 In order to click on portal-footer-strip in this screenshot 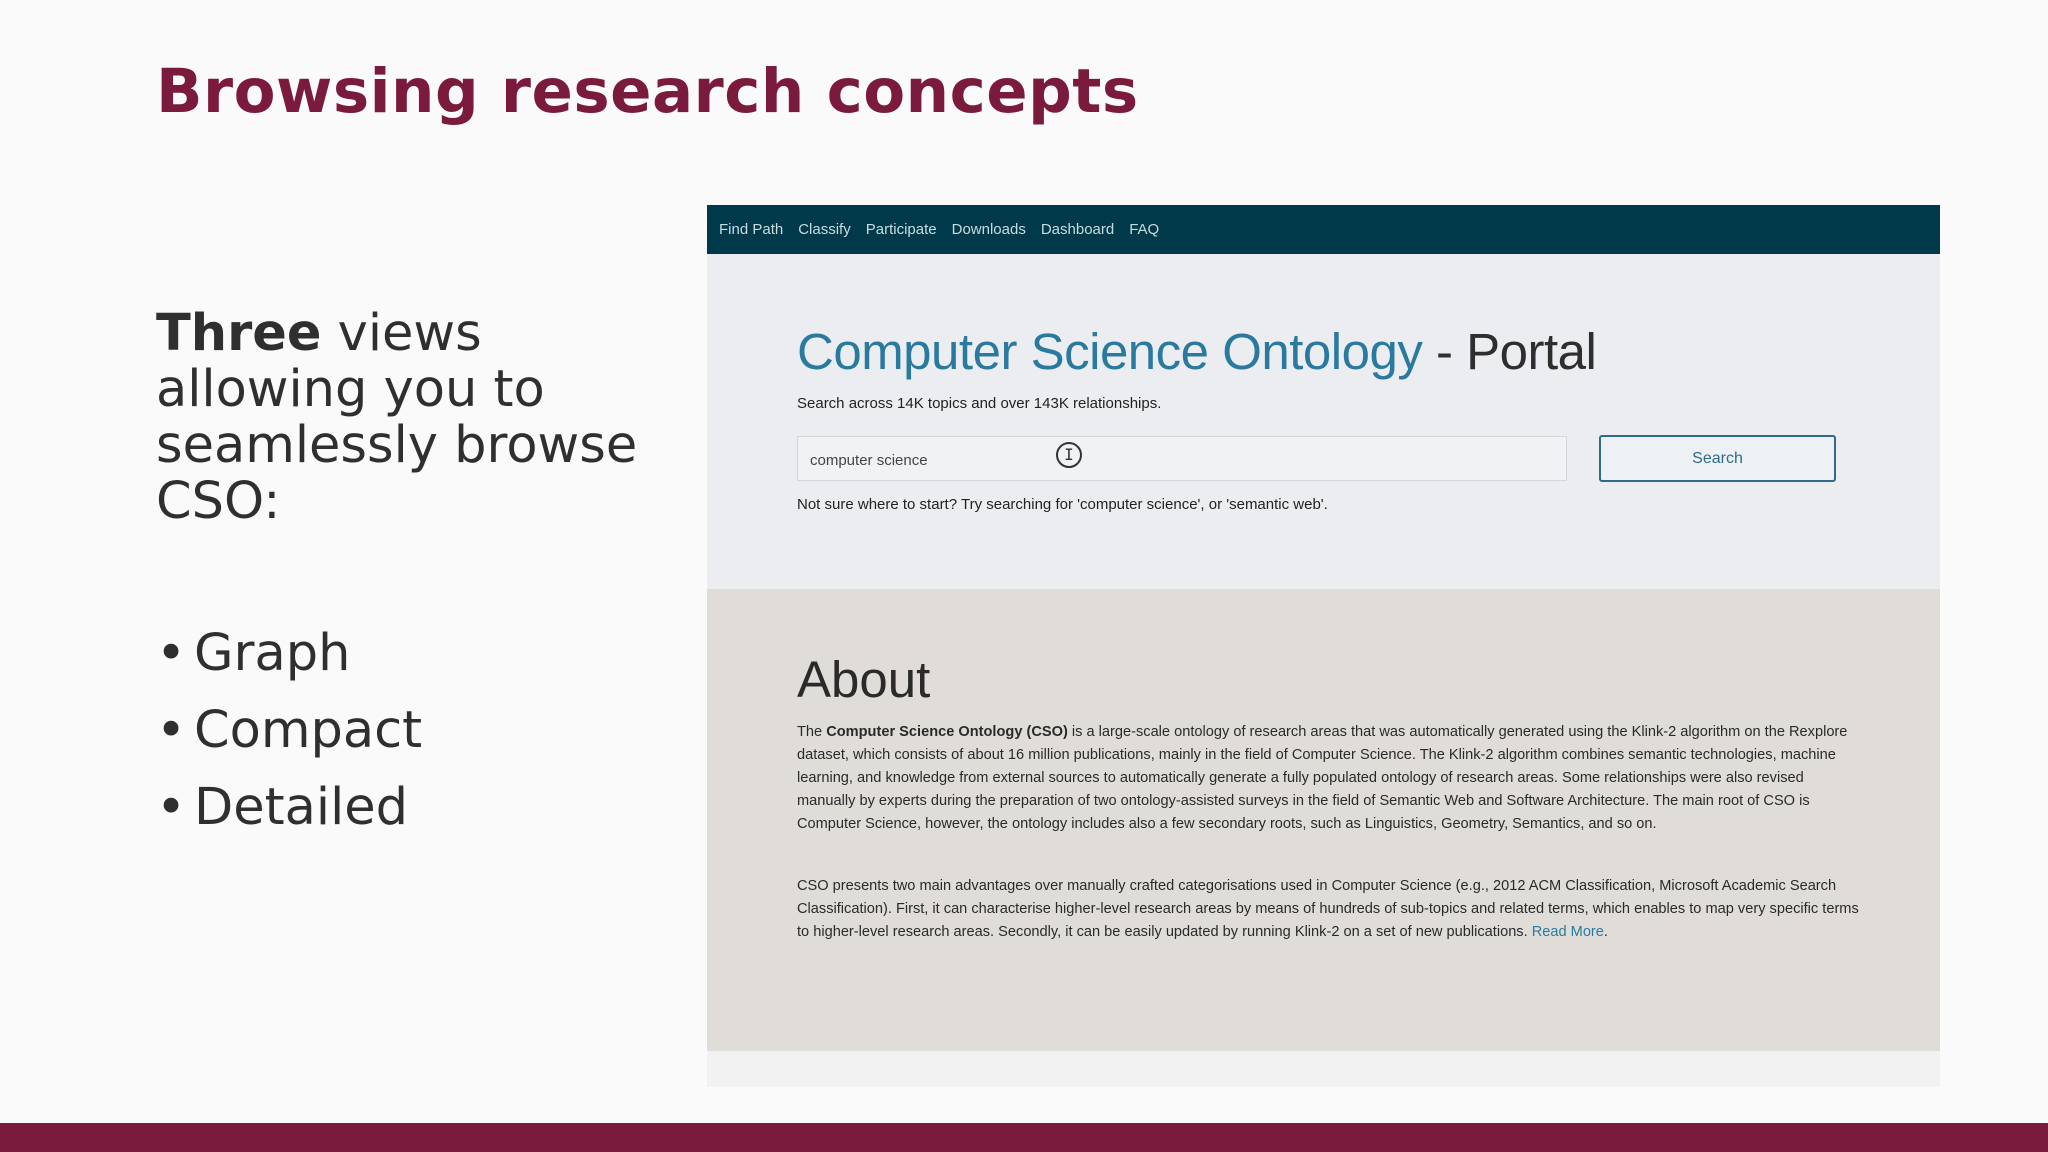, I will do `click(1323, 1069)`.